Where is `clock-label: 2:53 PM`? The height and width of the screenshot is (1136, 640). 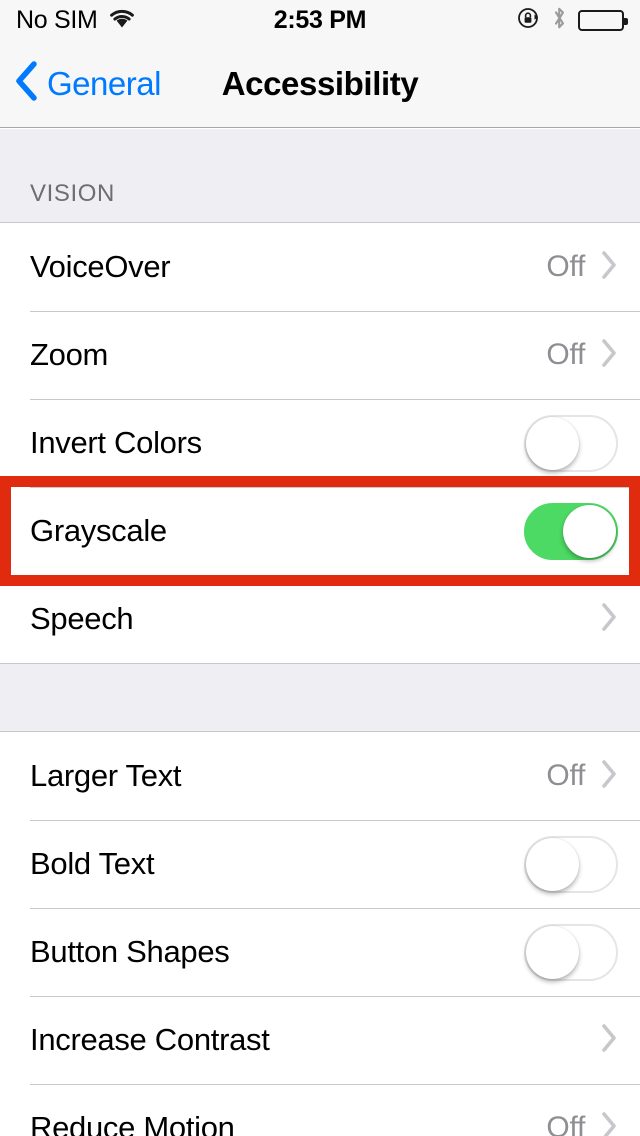 clock-label: 2:53 PM is located at coordinates (320, 19).